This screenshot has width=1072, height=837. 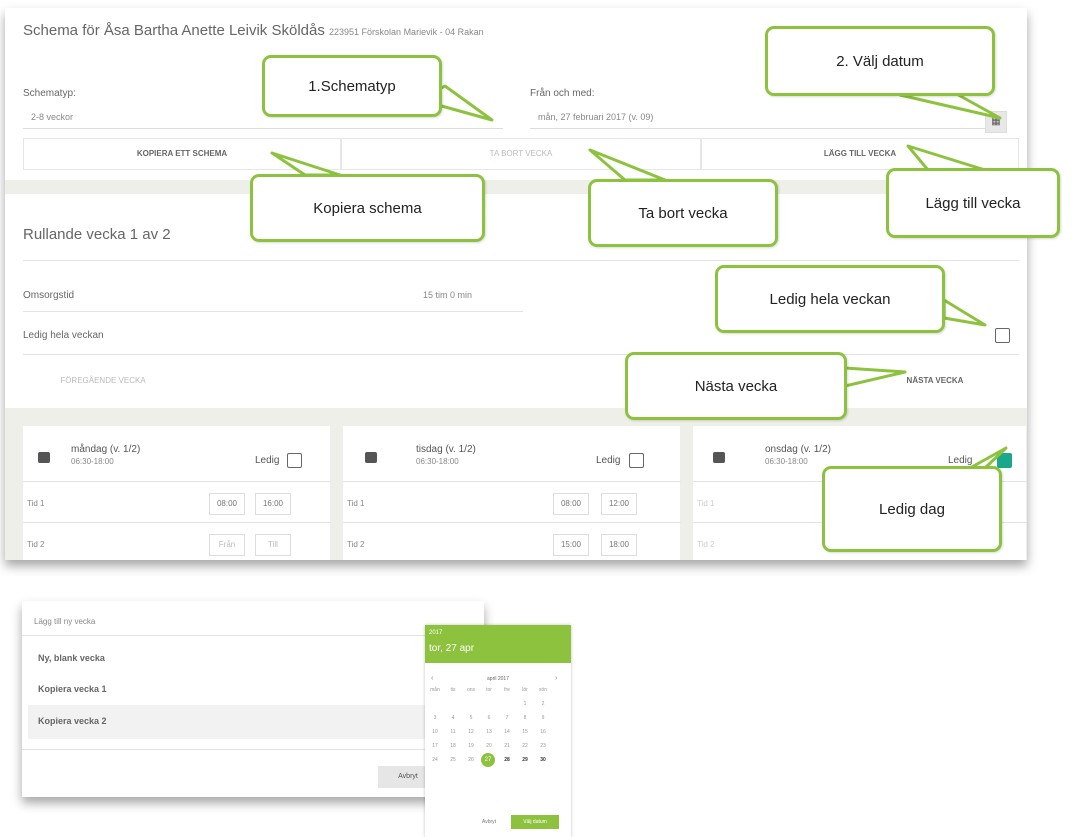 What do you see at coordinates (525, 704) in the screenshot?
I see `day-cell: 1` at bounding box center [525, 704].